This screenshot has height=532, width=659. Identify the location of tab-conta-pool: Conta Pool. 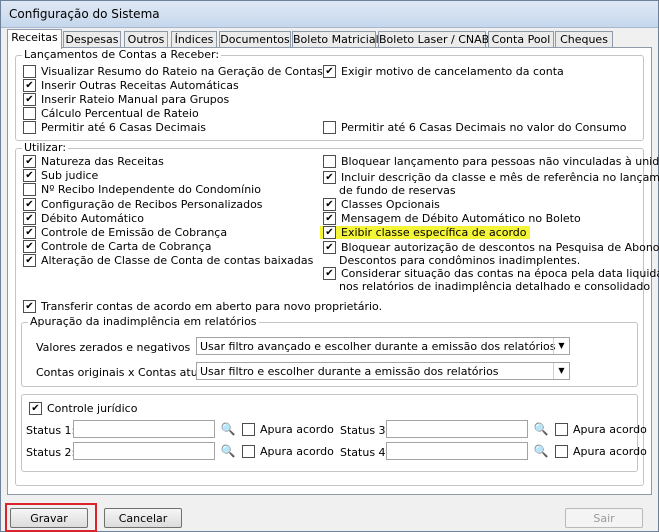
(521, 39).